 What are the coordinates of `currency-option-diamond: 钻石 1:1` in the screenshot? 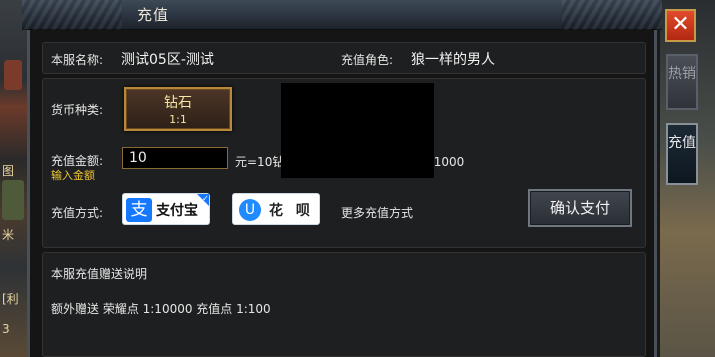 It's located at (178, 109).